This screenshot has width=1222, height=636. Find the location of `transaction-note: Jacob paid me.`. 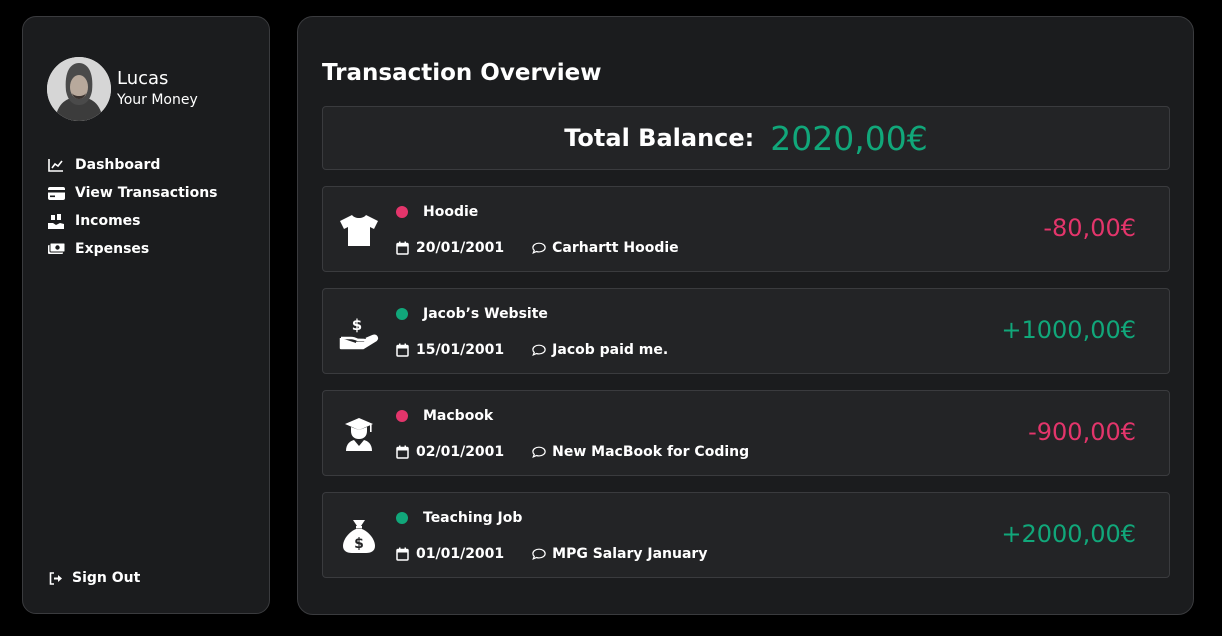

transaction-note: Jacob paid me. is located at coordinates (610, 350).